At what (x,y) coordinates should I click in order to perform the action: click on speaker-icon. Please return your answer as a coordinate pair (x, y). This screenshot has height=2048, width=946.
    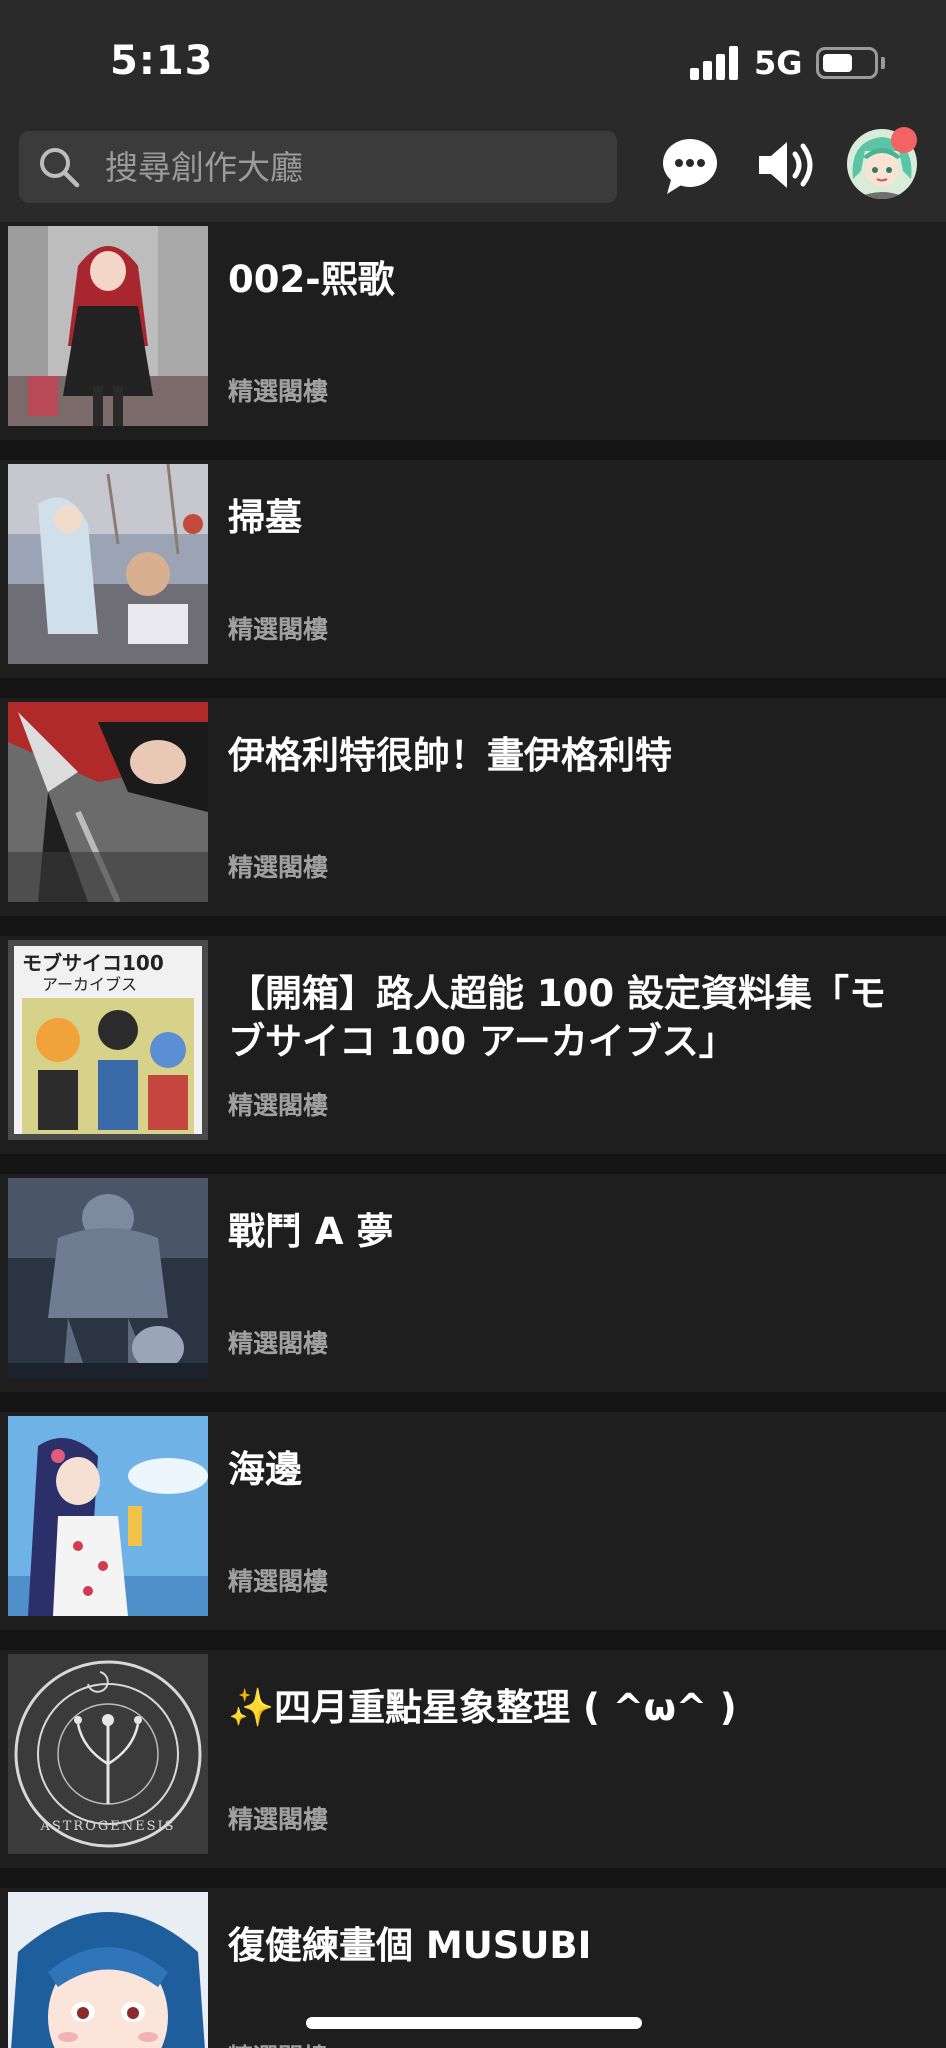
    Looking at the image, I should click on (786, 165).